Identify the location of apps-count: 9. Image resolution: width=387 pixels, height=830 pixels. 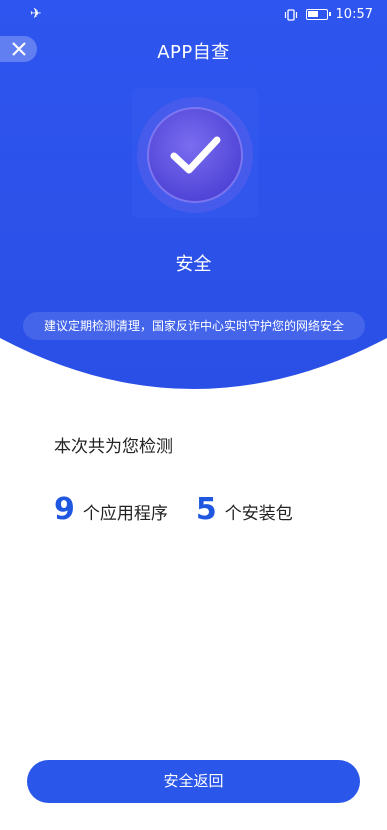
(64, 509).